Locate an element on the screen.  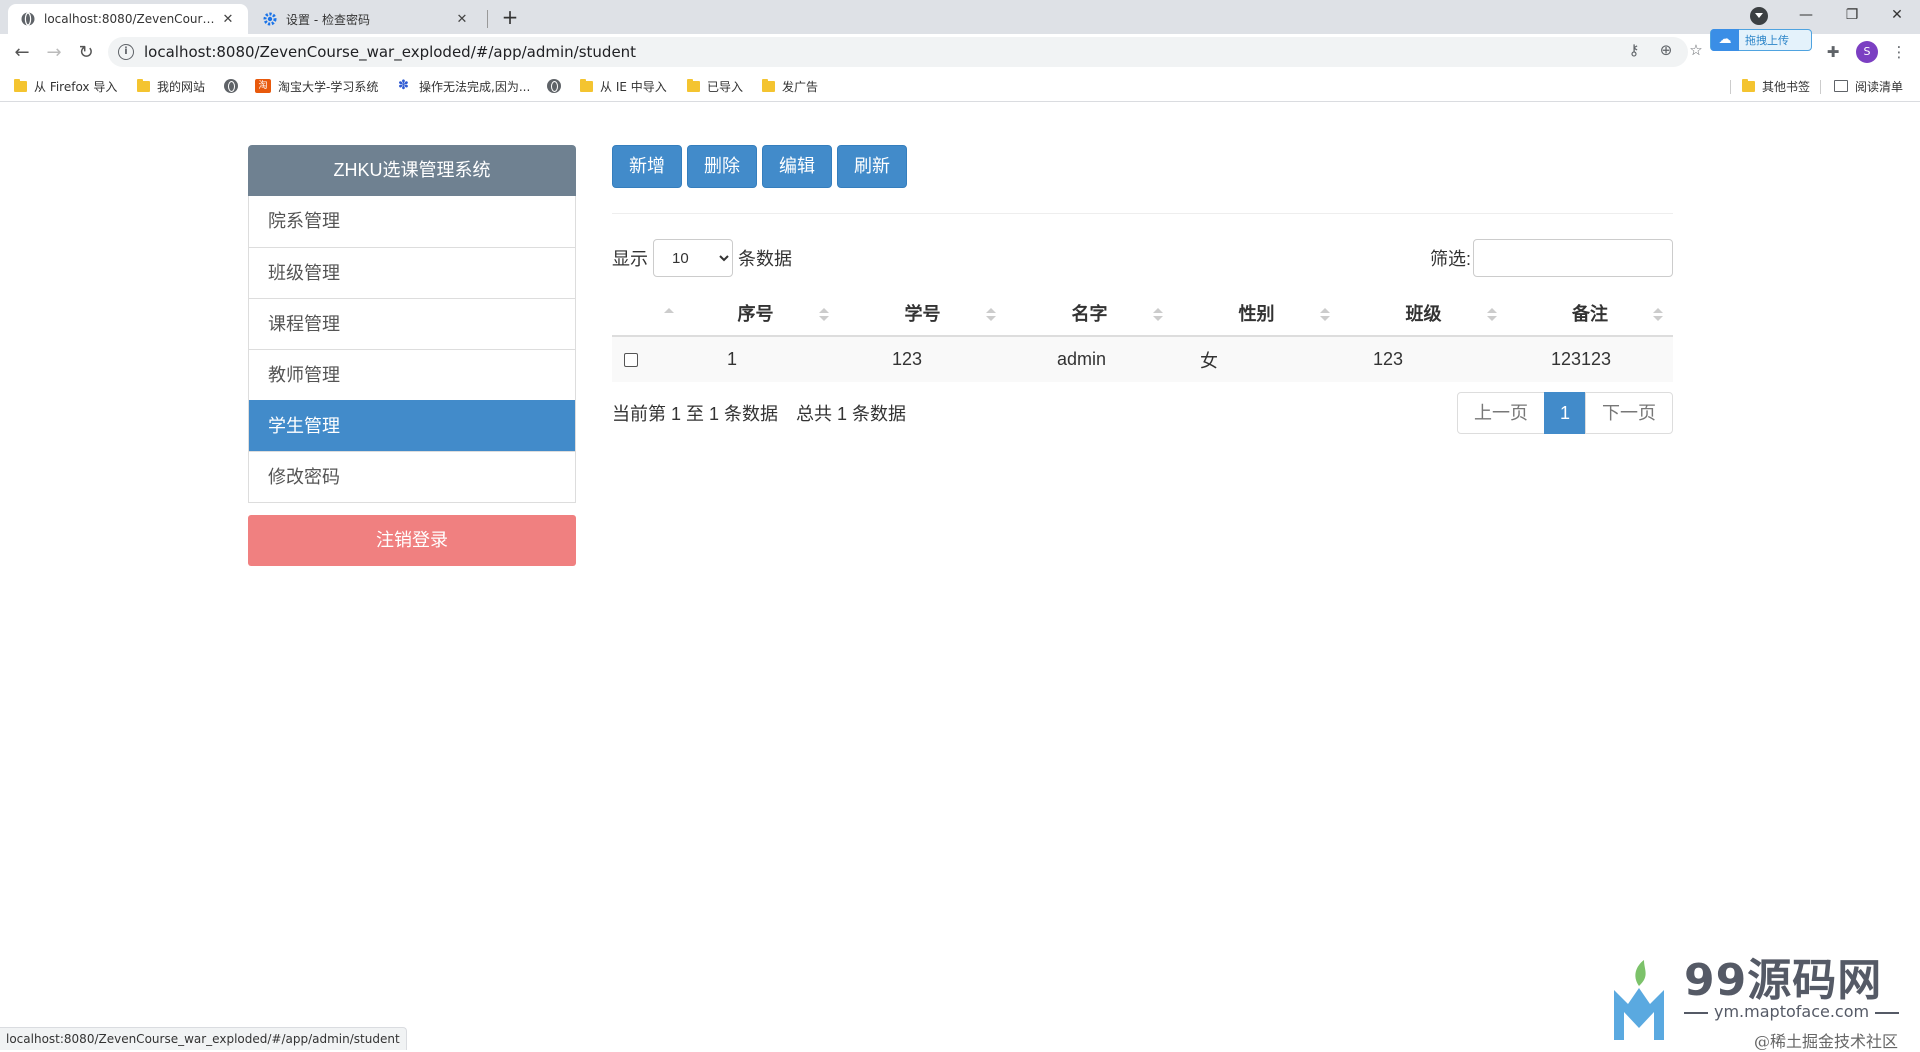
sidebar-item-teachers: 教师管理 is located at coordinates (412, 374).